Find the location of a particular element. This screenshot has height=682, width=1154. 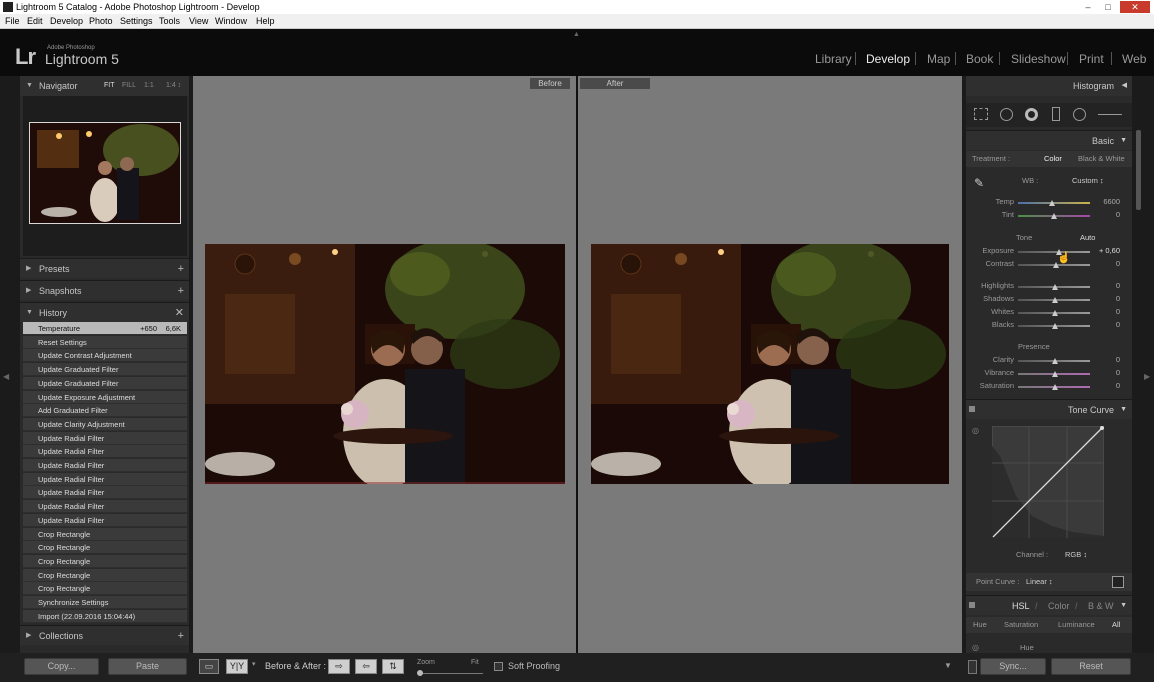

history-item: Update Clarity Adjustment is located at coordinates (105, 424).